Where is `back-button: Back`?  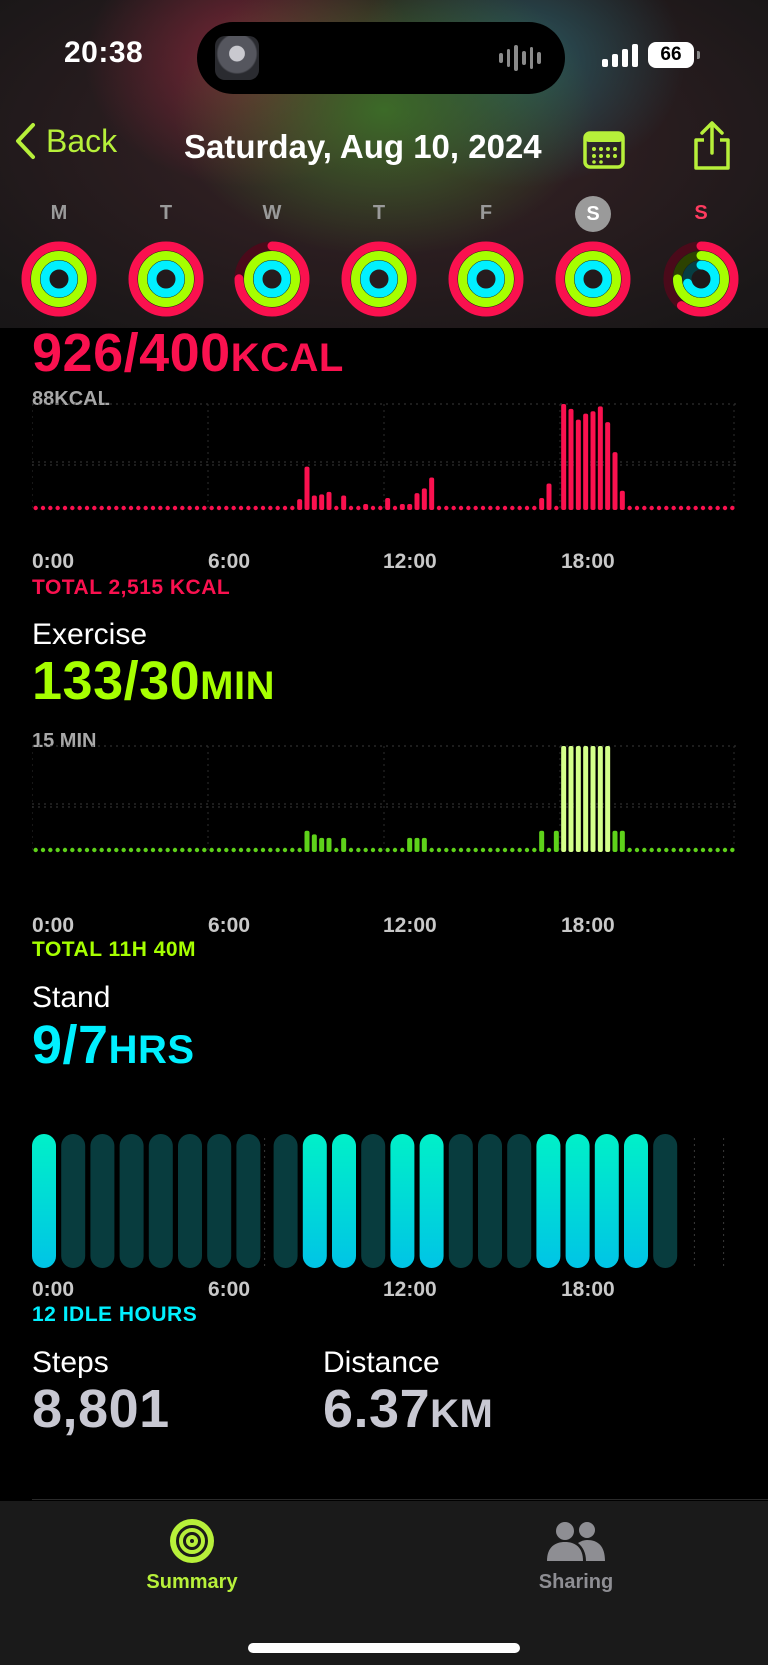
back-button: Back is located at coordinates (65, 141).